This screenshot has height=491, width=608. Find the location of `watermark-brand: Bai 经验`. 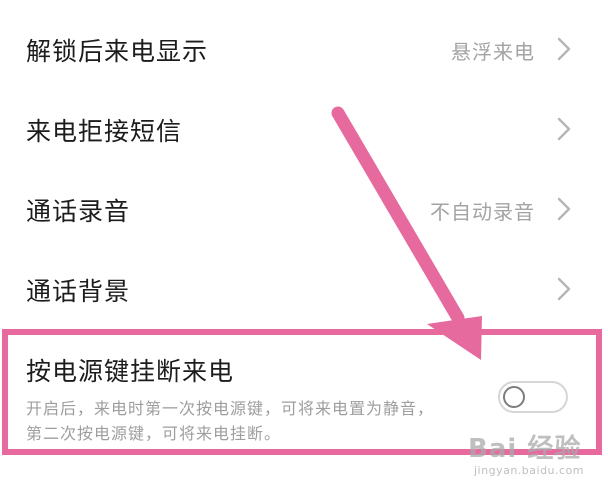

watermark-brand: Bai 经验 is located at coordinates (525, 449).